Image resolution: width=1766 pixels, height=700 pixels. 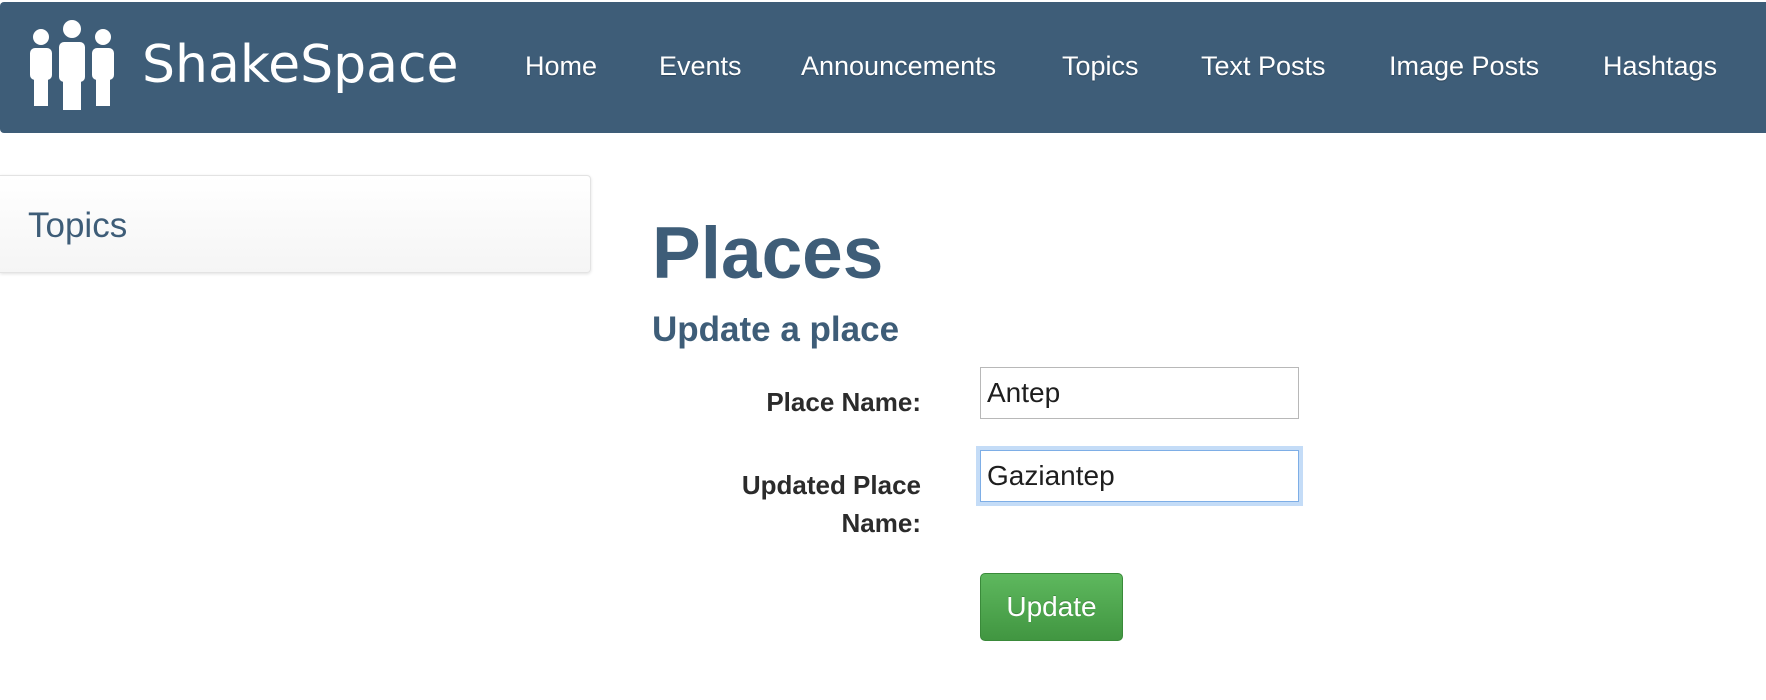 I want to click on nav-events: Events, so click(x=700, y=66).